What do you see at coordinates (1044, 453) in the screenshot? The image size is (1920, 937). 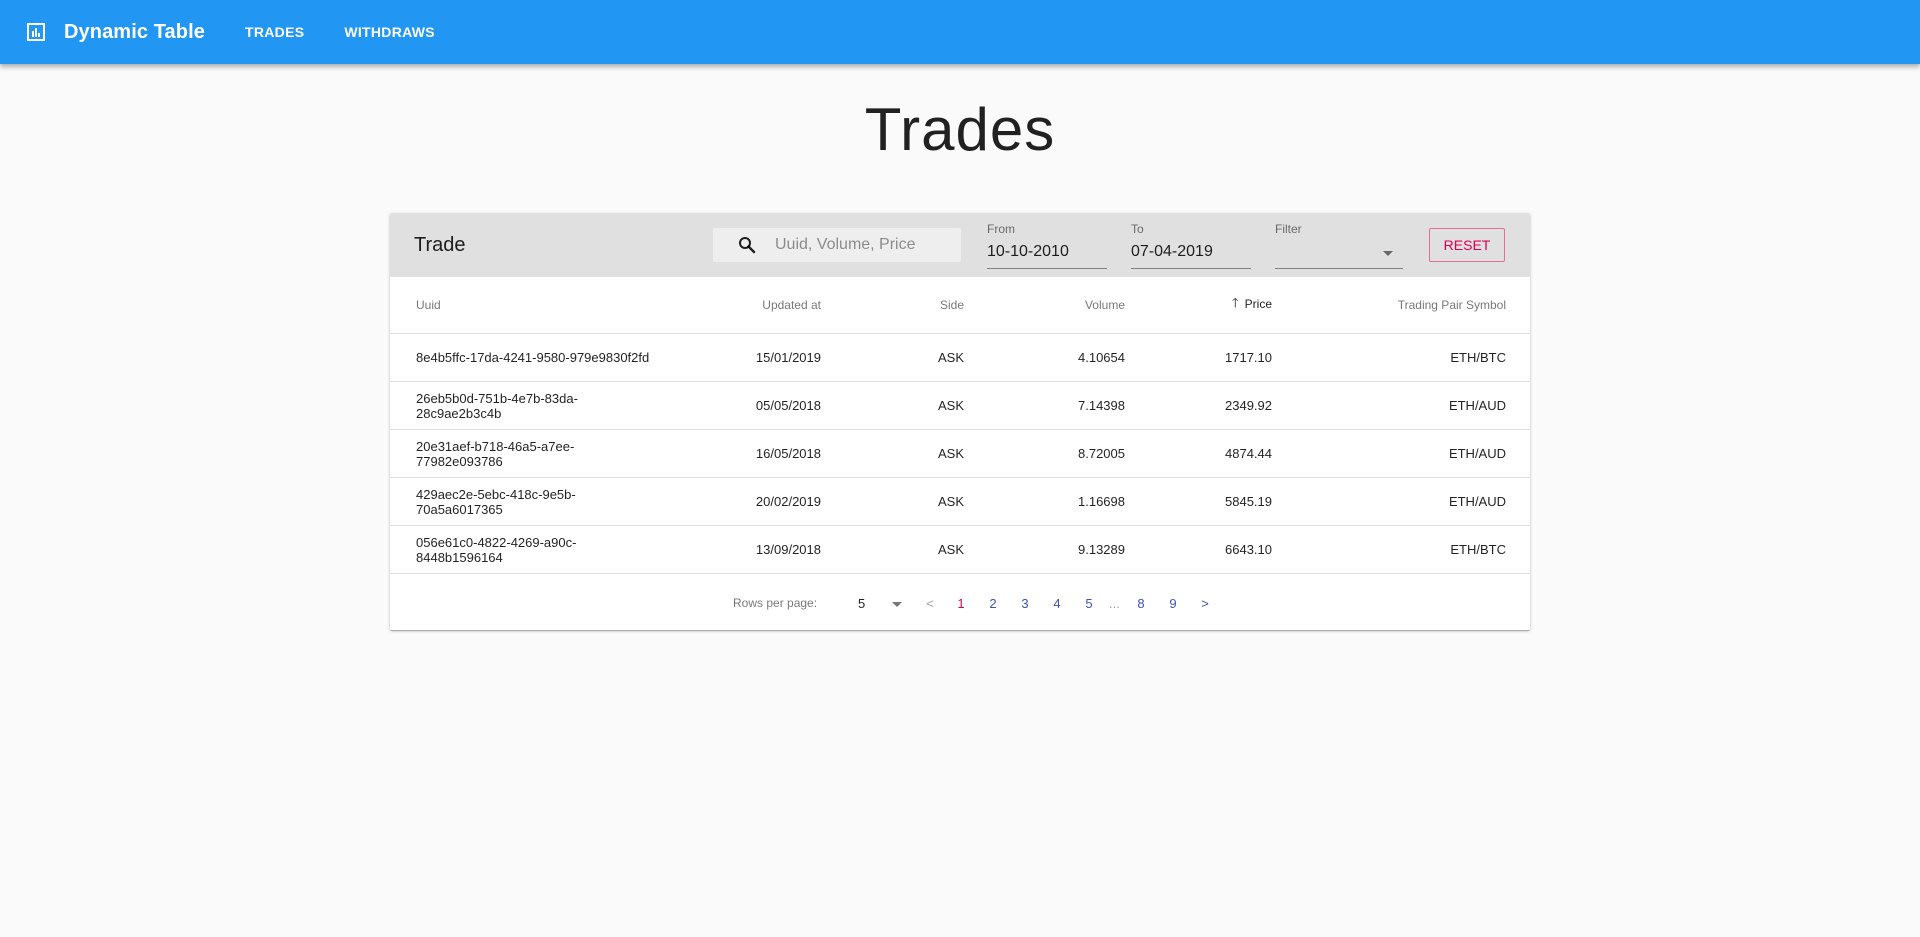 I see `volume-cell: 8.72005` at bounding box center [1044, 453].